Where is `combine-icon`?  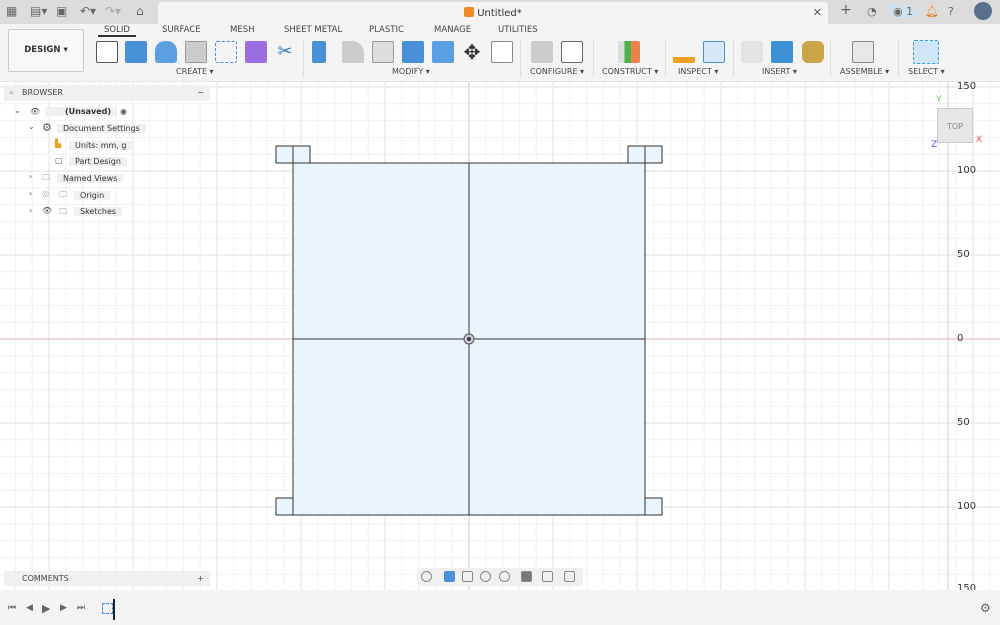 combine-icon is located at coordinates (413, 52).